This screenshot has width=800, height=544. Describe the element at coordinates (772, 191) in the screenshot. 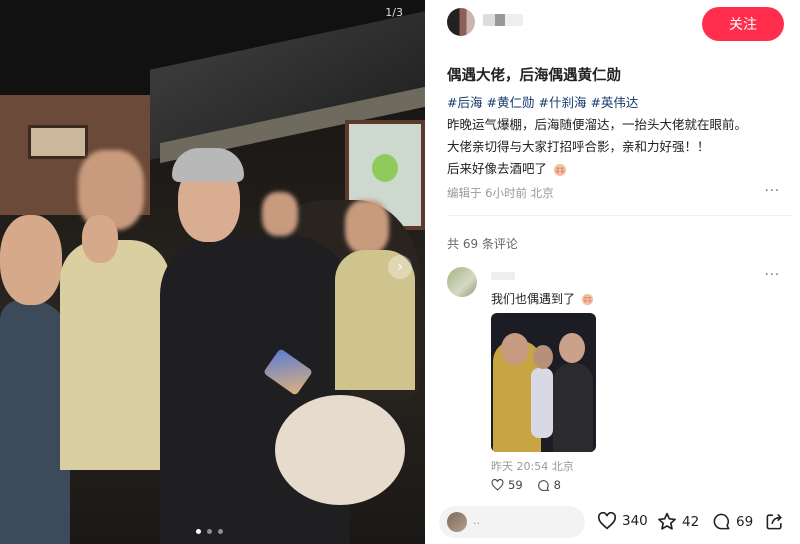

I see `post-more-icon: ···` at that location.